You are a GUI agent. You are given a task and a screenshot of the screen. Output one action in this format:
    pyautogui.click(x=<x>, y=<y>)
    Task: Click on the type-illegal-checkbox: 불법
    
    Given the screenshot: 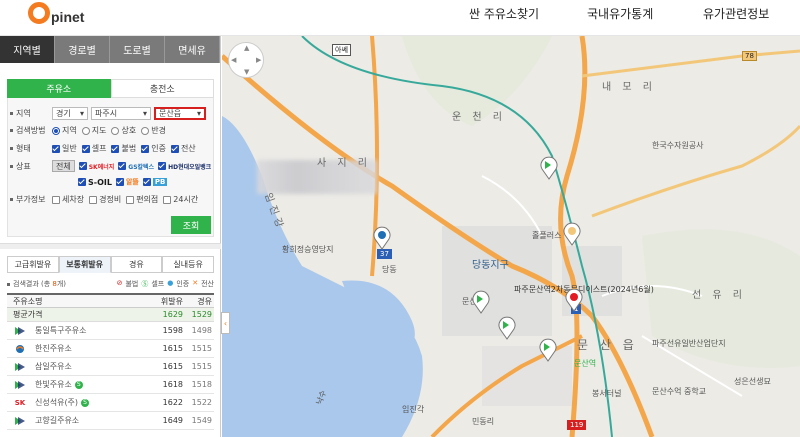 What is the action you would take?
    pyautogui.click(x=123, y=148)
    